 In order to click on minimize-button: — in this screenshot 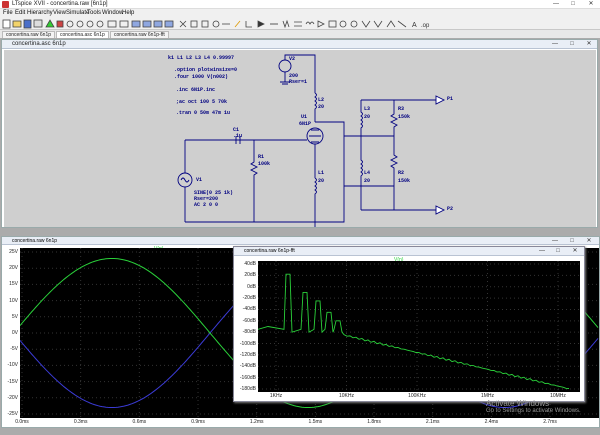, I will do `click(556, 4)`.